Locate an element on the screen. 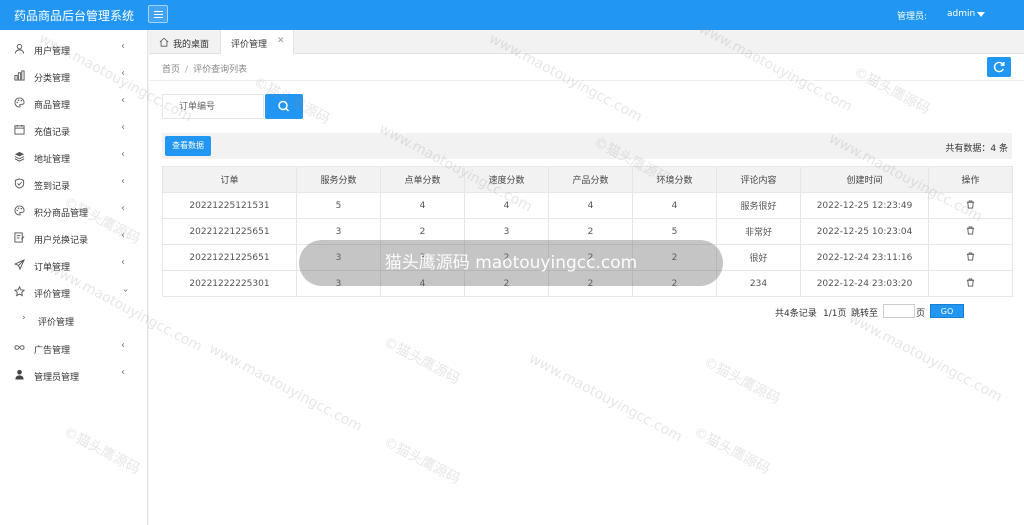 The width and height of the screenshot is (1024, 525). close-icon: ✕ is located at coordinates (281, 41).